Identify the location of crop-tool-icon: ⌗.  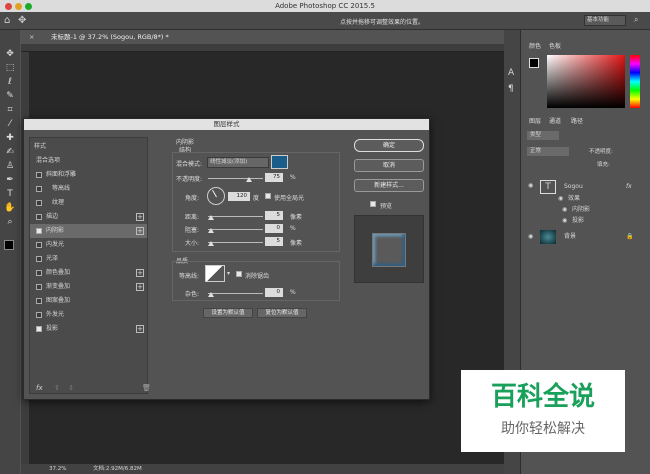
(10, 110).